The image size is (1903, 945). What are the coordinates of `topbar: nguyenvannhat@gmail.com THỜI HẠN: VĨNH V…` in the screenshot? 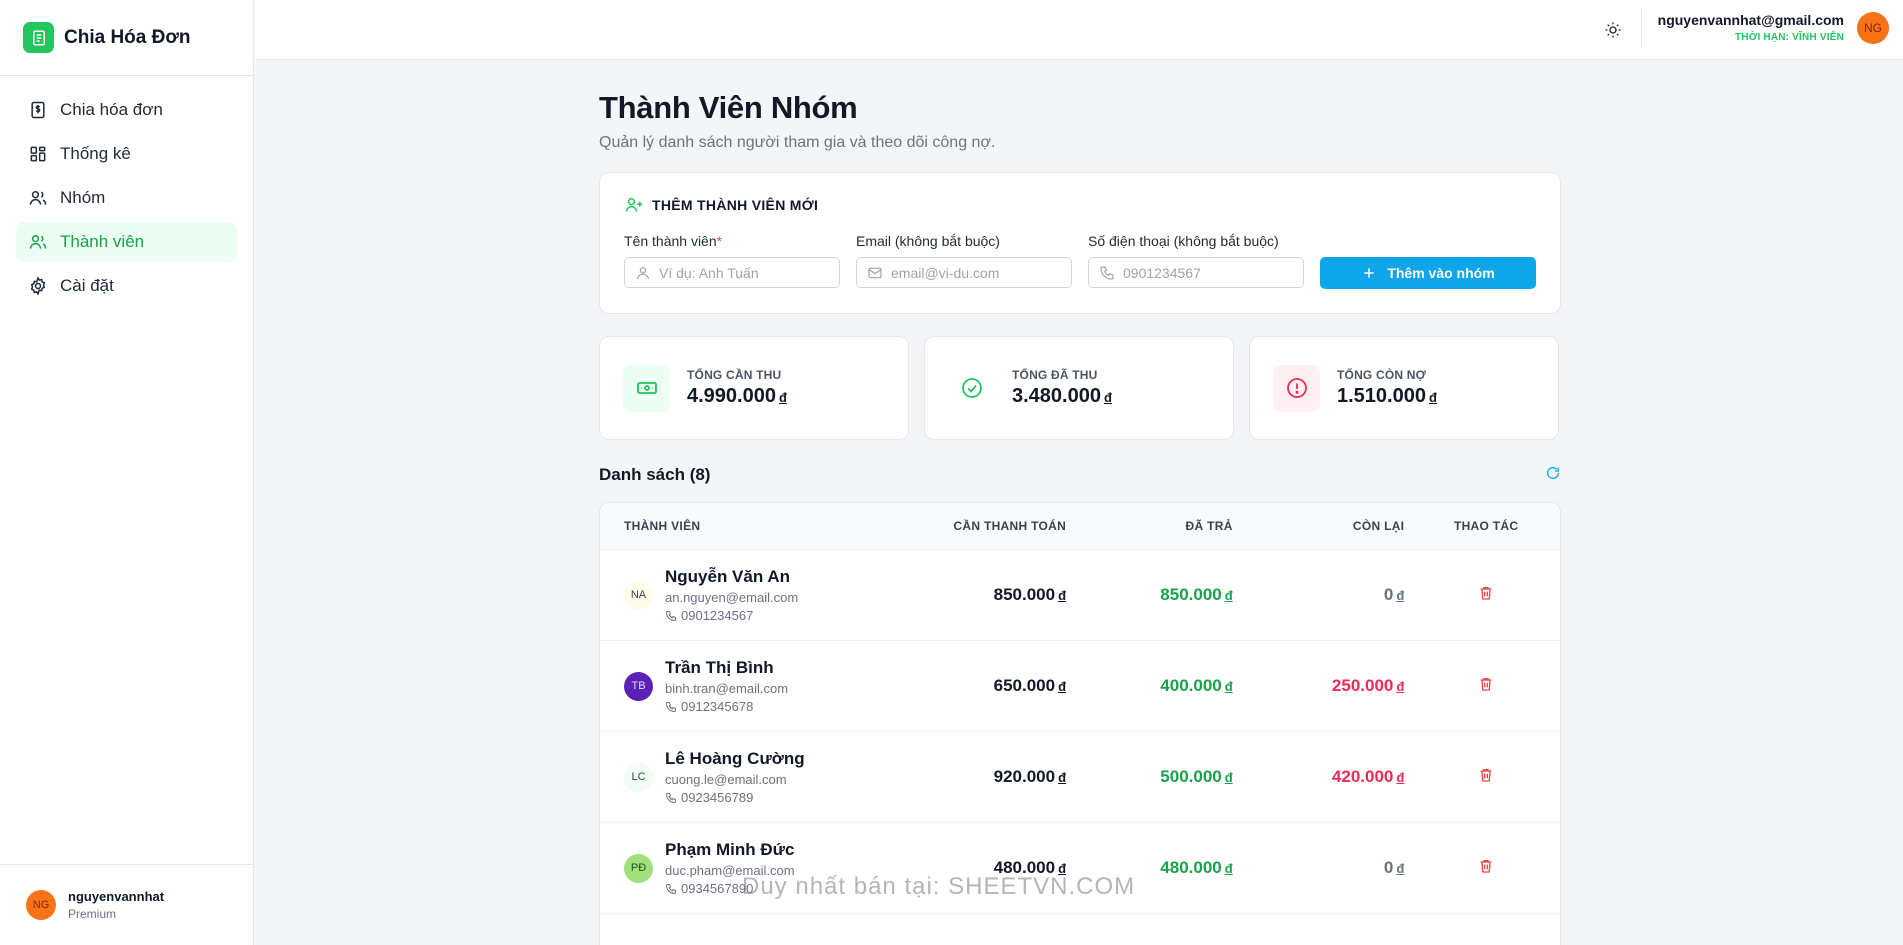 It's located at (1079, 30).